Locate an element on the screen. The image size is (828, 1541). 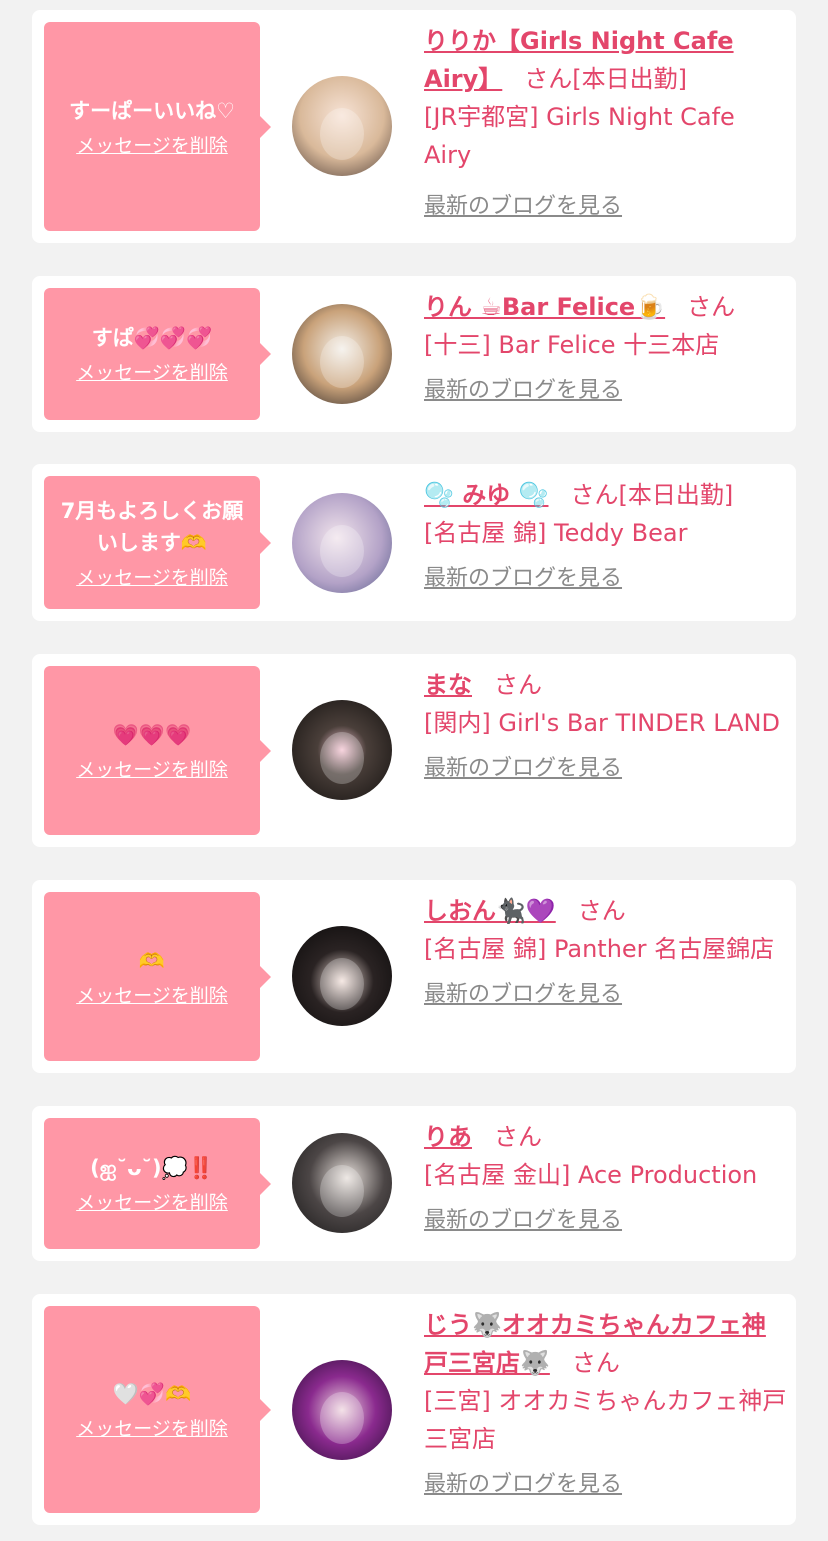
girl-name-link: しおん🐈‍⬛💜 is located at coordinates (490, 911).